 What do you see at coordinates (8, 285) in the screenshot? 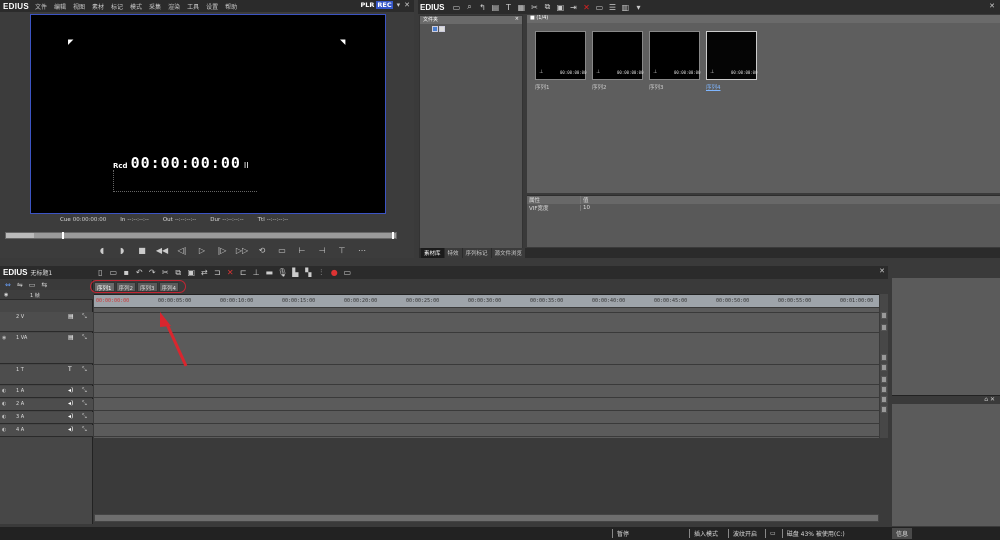
I see `link-mode-icon: ⇔` at bounding box center [8, 285].